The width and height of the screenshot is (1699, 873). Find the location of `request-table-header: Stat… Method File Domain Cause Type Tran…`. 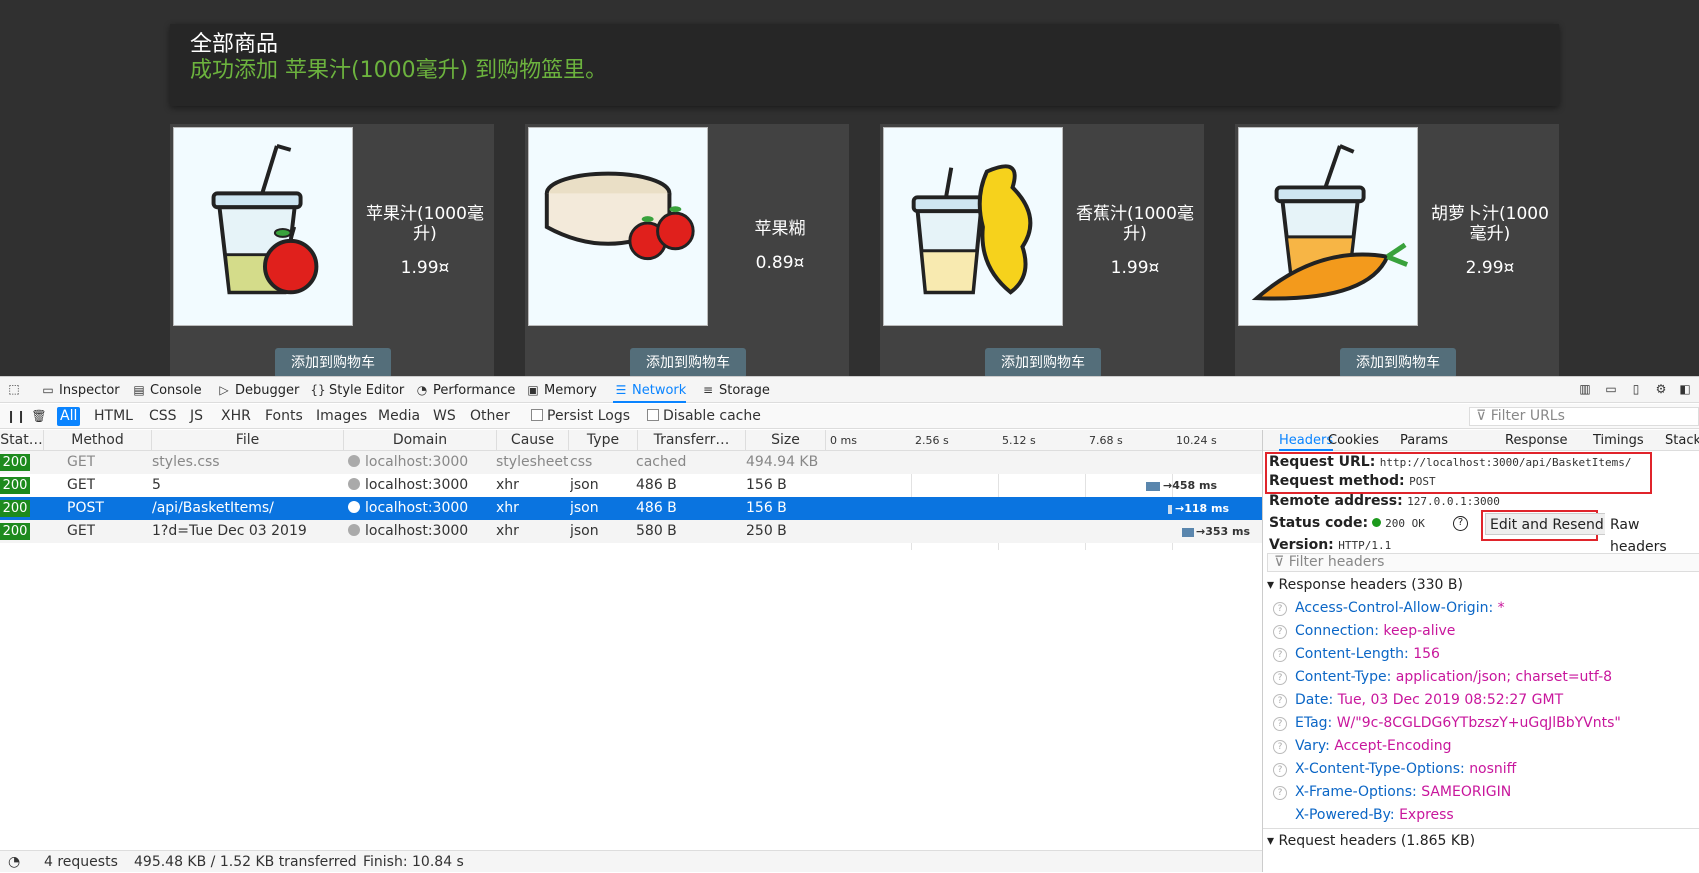

request-table-header: Stat… Method File Domain Cause Type Tran… is located at coordinates (631, 440).